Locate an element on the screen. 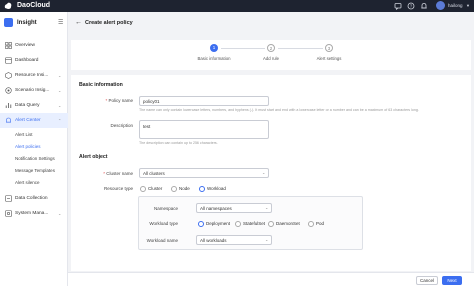  sidebar-item-label: Data Collection is located at coordinates (31, 198).